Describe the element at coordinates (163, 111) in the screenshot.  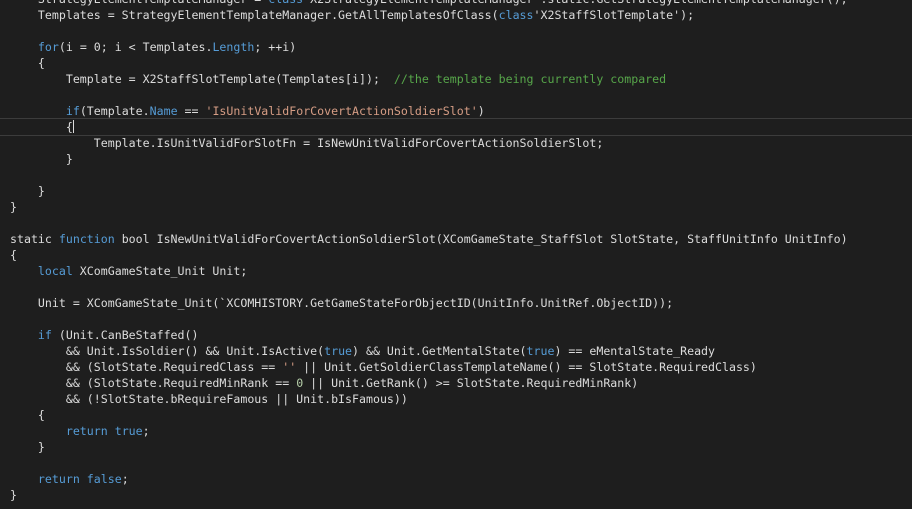
I see `keyword-token: Name` at that location.